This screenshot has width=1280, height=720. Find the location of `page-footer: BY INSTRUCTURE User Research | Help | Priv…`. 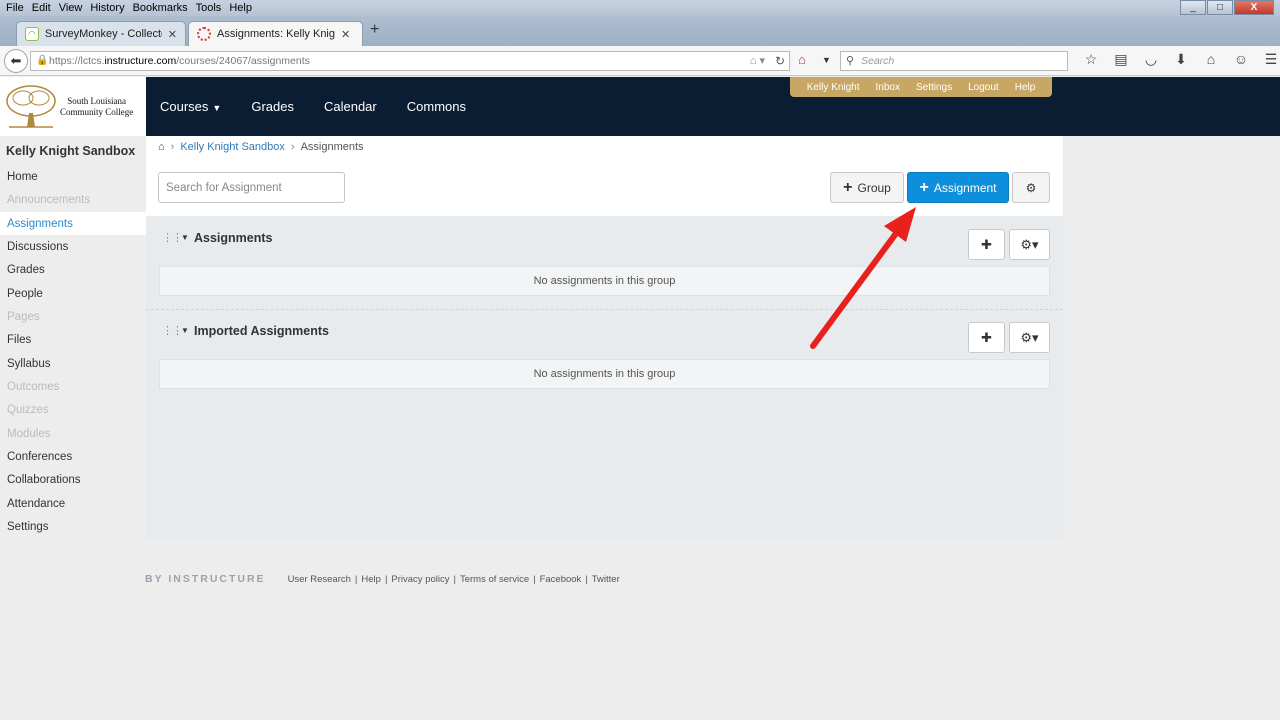

page-footer: BY INSTRUCTURE User Research | Help | Priv… is located at coordinates (382, 579).